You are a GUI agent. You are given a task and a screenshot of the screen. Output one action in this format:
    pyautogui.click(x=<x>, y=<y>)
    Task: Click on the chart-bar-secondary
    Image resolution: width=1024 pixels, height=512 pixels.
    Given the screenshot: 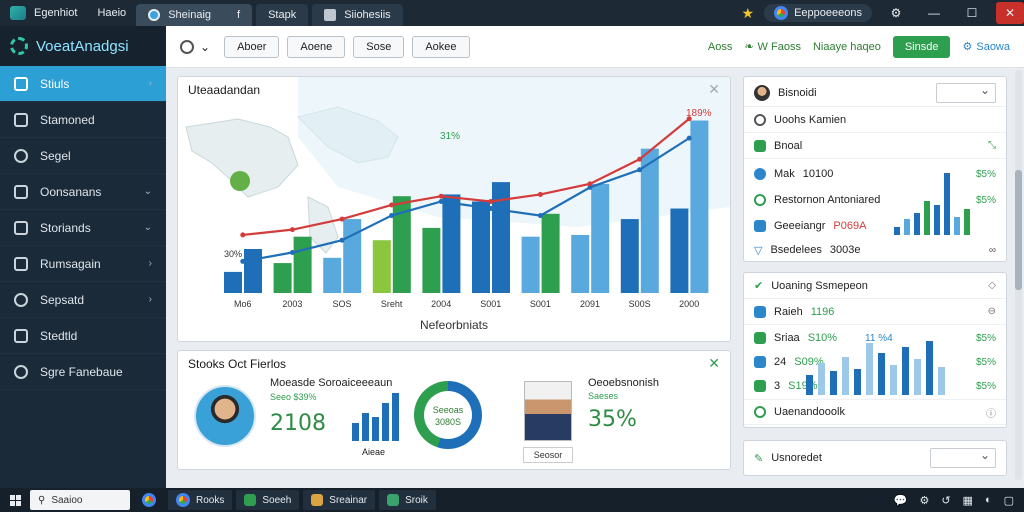 What is the action you would take?
    pyautogui.click(x=282, y=278)
    